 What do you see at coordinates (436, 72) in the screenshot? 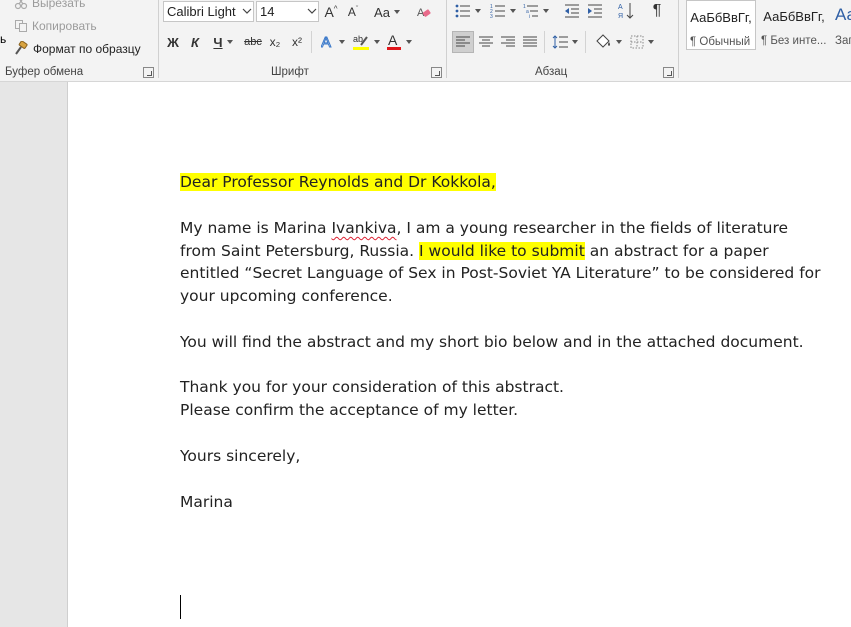
I see `font-dialog-launcher` at bounding box center [436, 72].